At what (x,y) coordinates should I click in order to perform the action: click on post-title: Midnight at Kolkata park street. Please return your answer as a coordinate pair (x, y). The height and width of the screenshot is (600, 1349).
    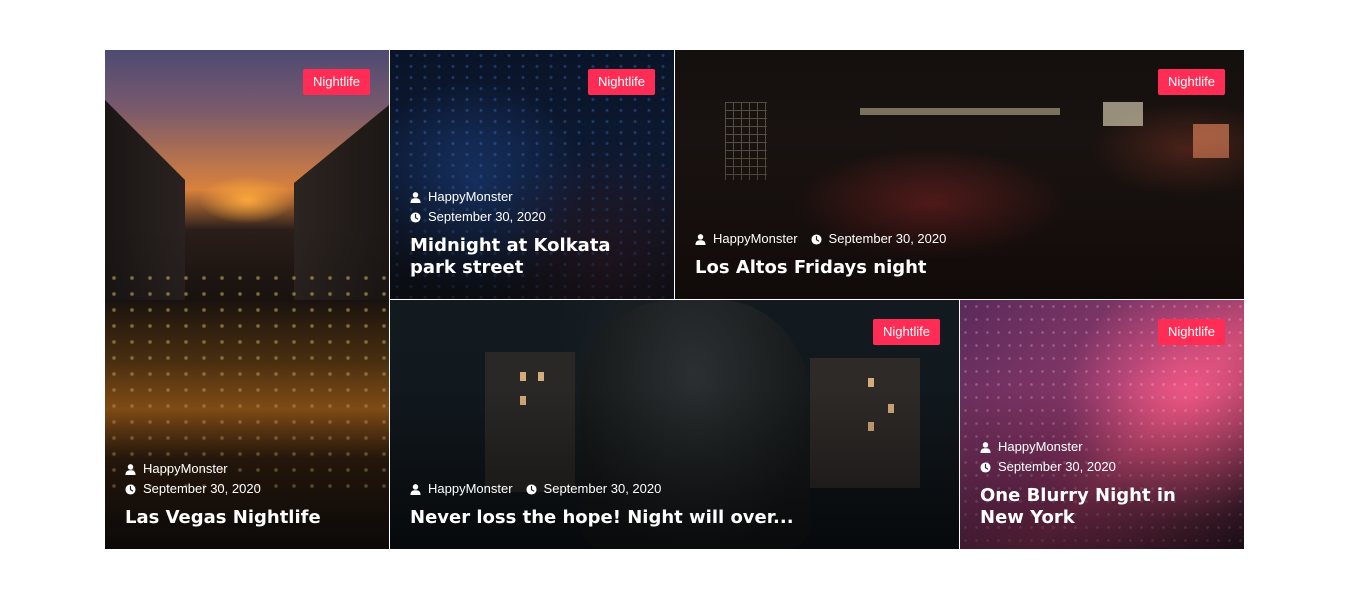
    Looking at the image, I should click on (532, 257).